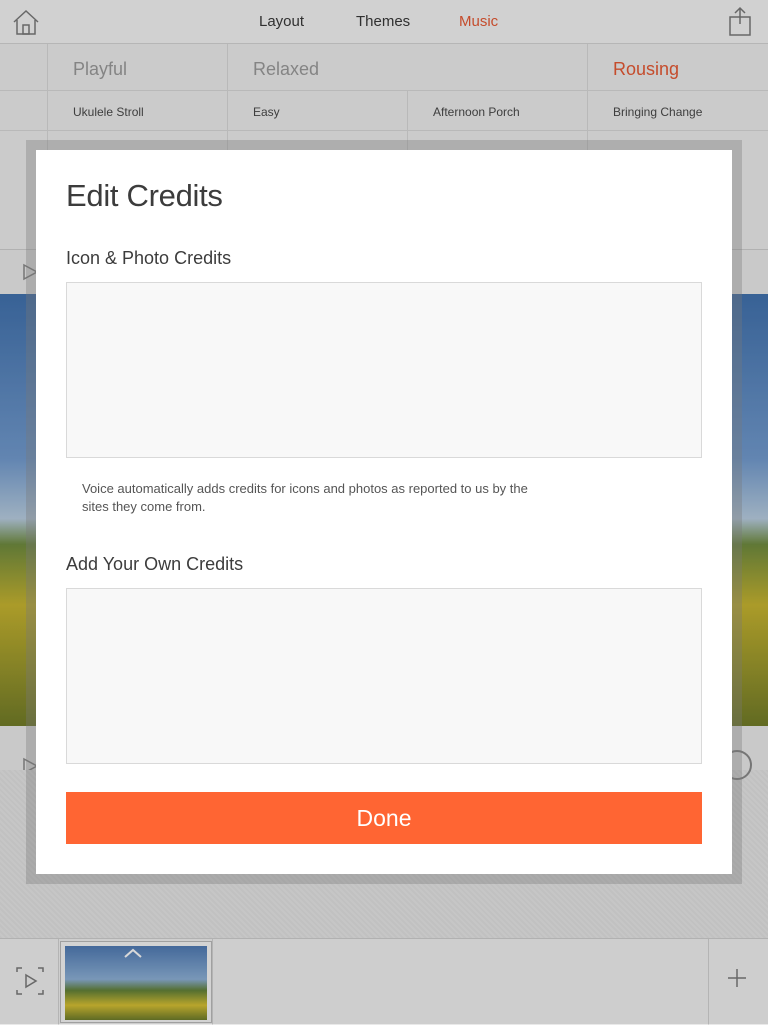 The width and height of the screenshot is (768, 1025). Describe the element at coordinates (144, 195) in the screenshot. I see `dialog-title: Edit Credits` at that location.